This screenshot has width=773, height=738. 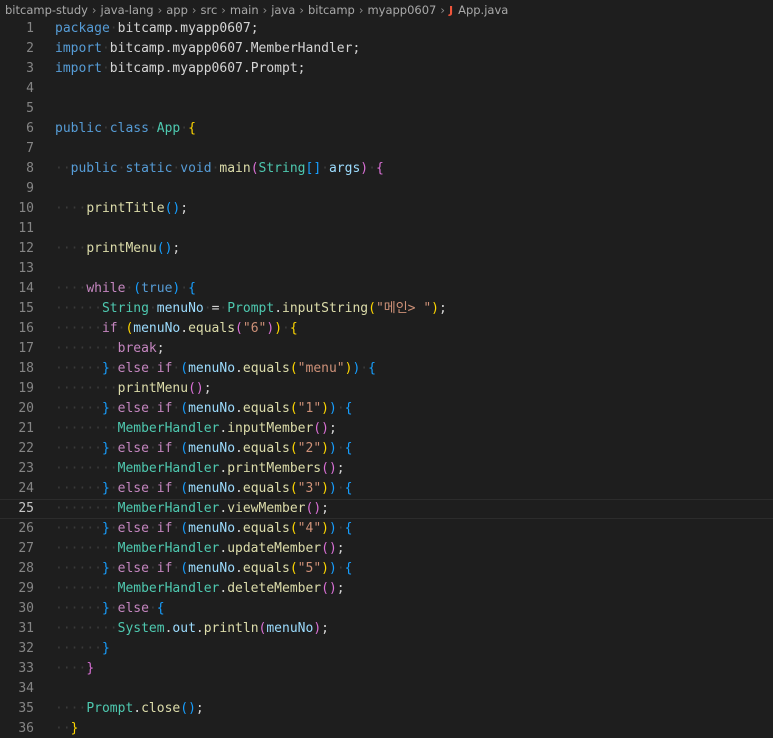 What do you see at coordinates (200, 589) in the screenshot?
I see `code-text: ········MemberHandler.deleteMember();` at bounding box center [200, 589].